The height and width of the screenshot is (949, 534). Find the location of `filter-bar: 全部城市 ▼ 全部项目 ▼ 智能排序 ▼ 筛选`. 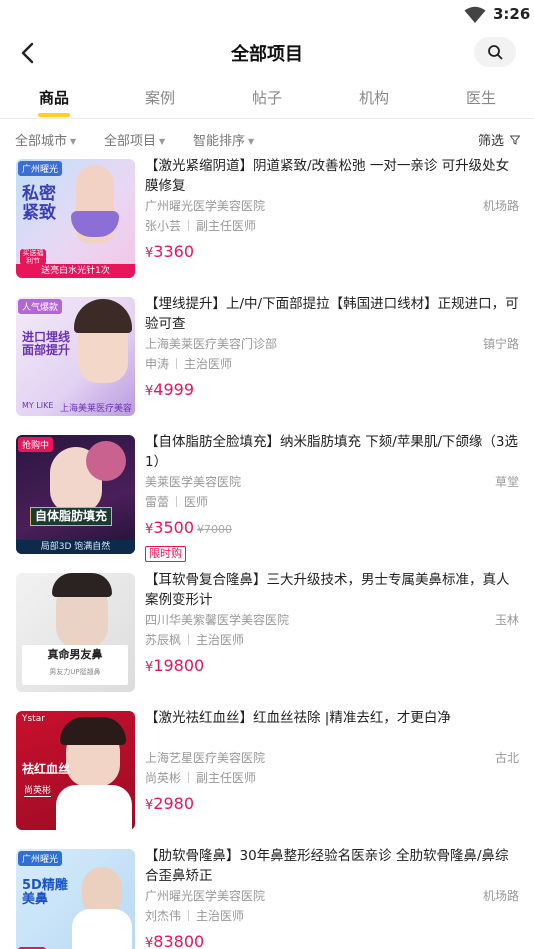

filter-bar: 全部城市 ▼ 全部项目 ▼ 智能排序 ▼ 筛选 is located at coordinates (267, 139).